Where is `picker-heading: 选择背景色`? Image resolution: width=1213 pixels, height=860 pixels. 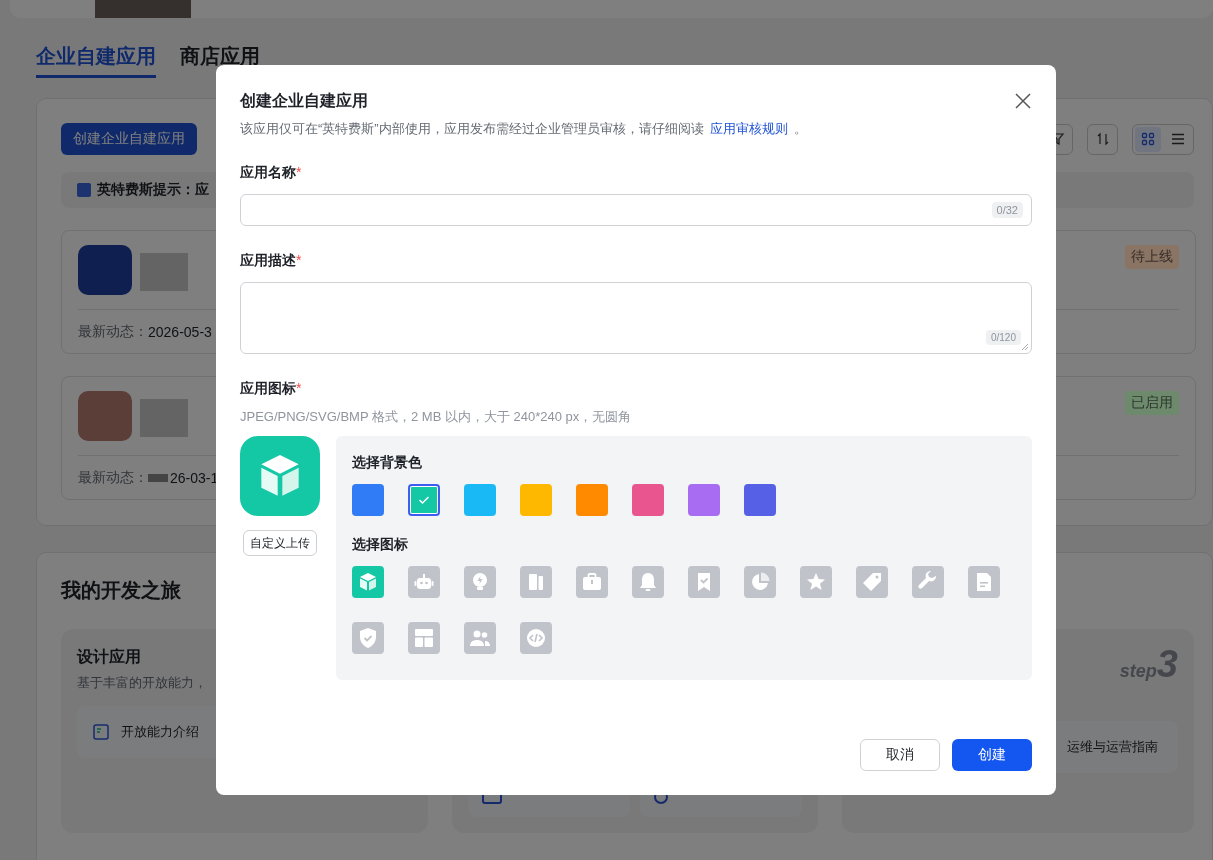 picker-heading: 选择背景色 is located at coordinates (387, 463).